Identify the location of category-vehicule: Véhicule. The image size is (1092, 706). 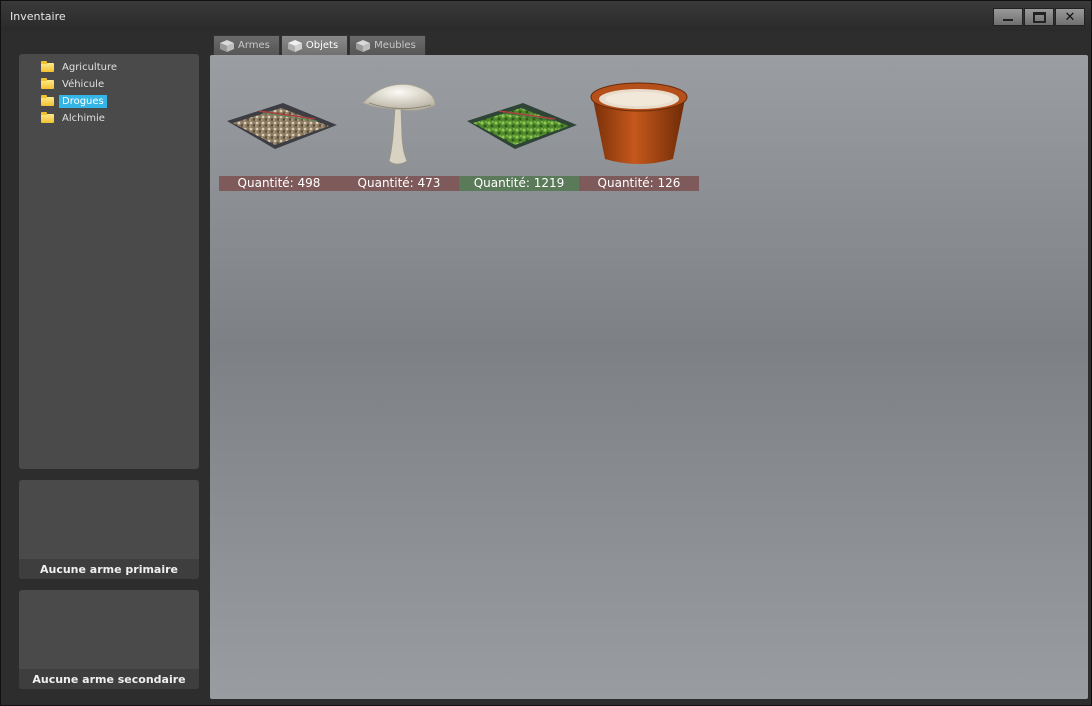
(74, 84).